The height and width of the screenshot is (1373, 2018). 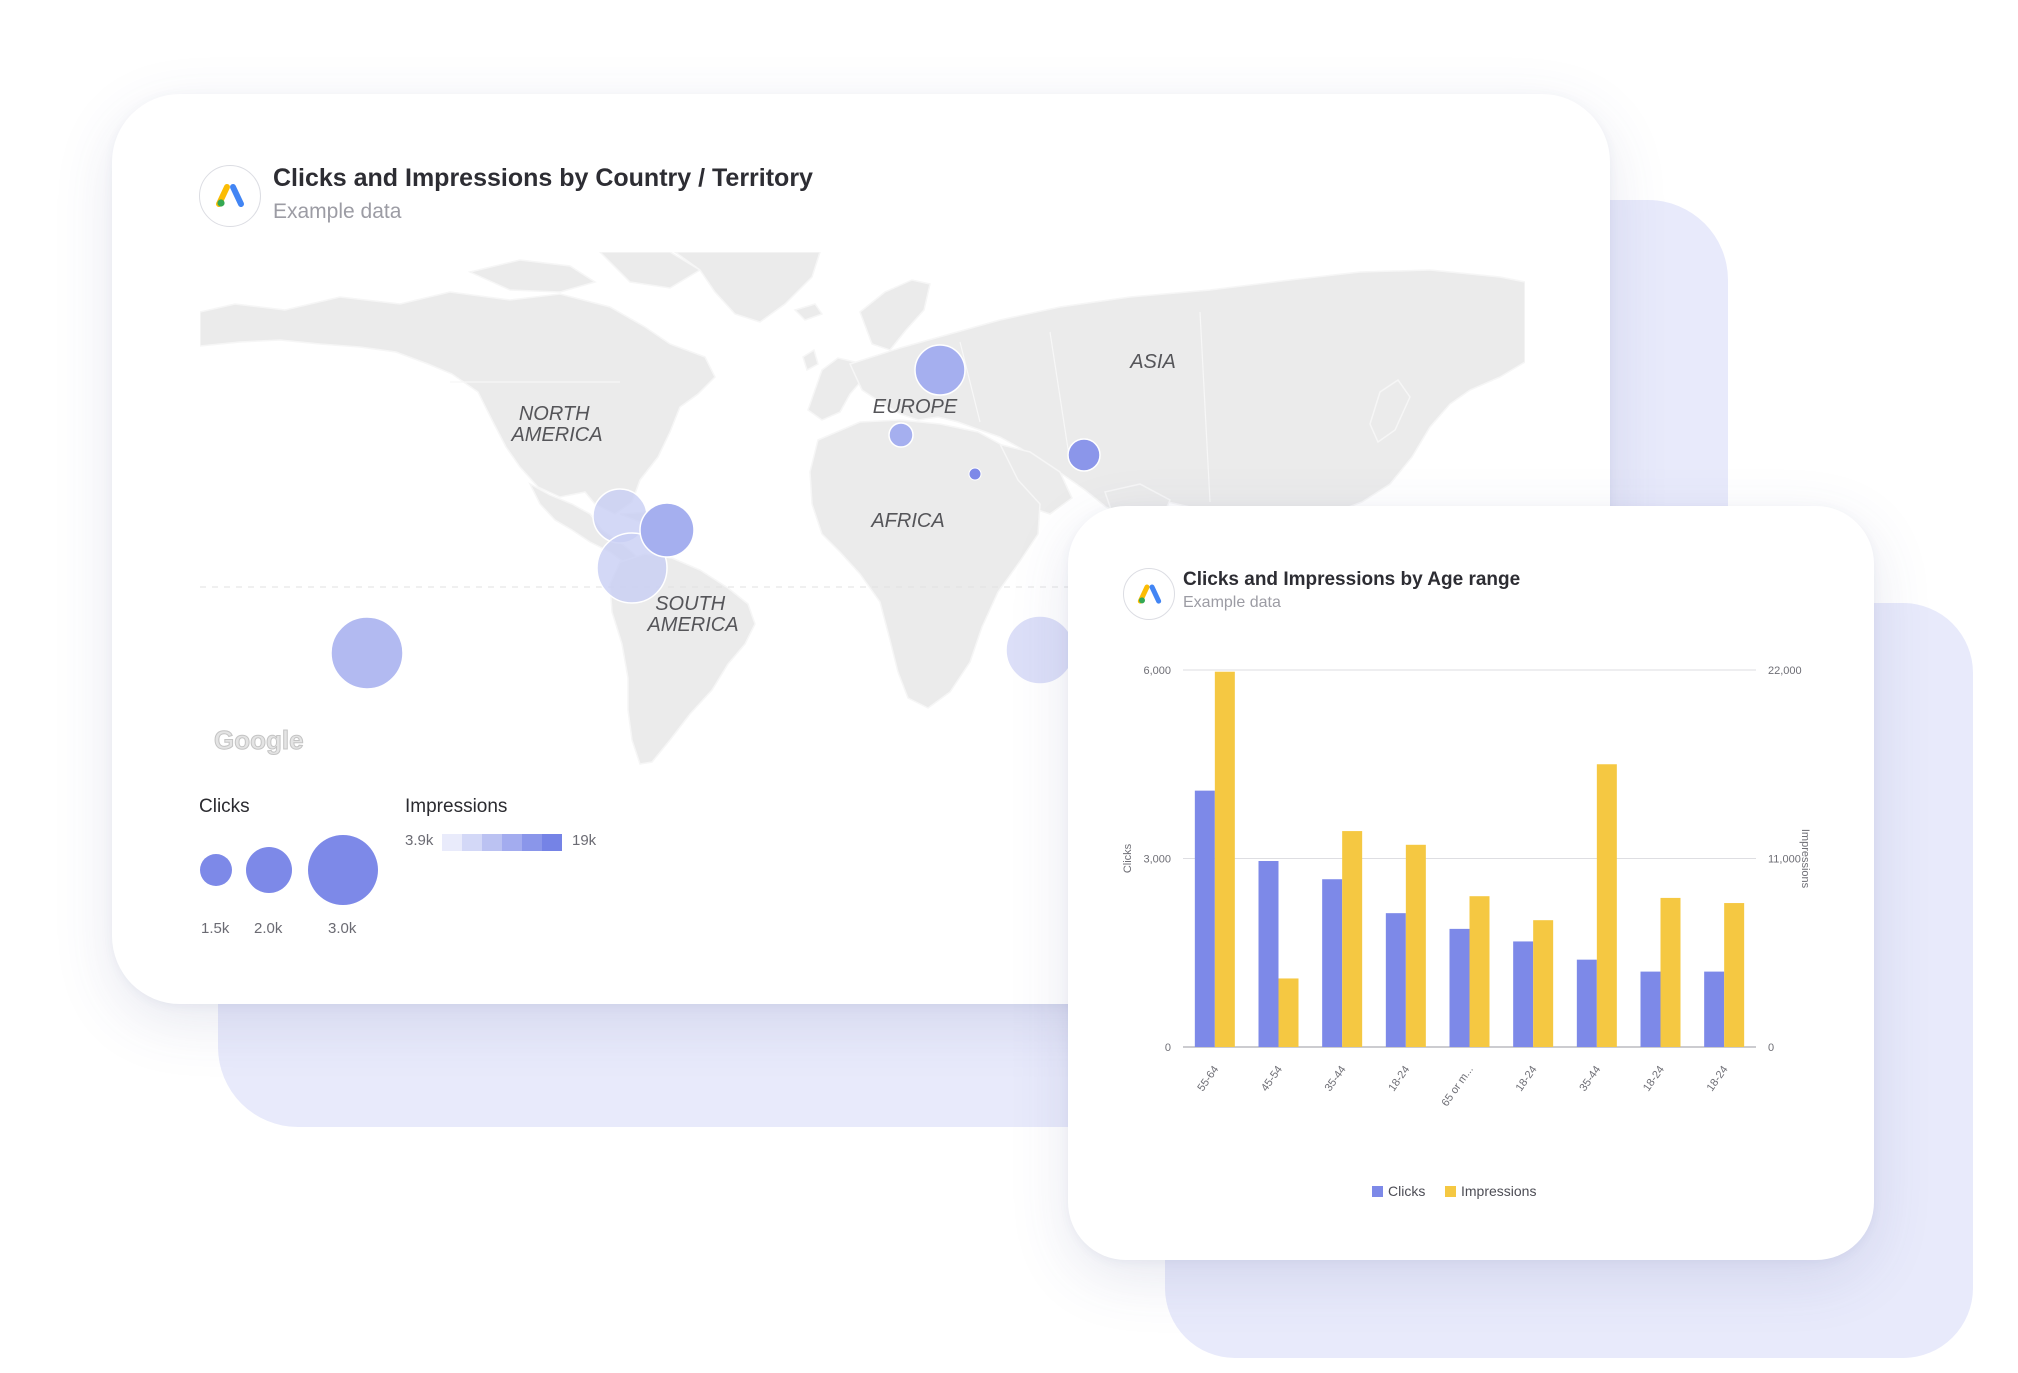 What do you see at coordinates (556, 424) in the screenshot?
I see `continent-label-north-america: NORTH AMERICA` at bounding box center [556, 424].